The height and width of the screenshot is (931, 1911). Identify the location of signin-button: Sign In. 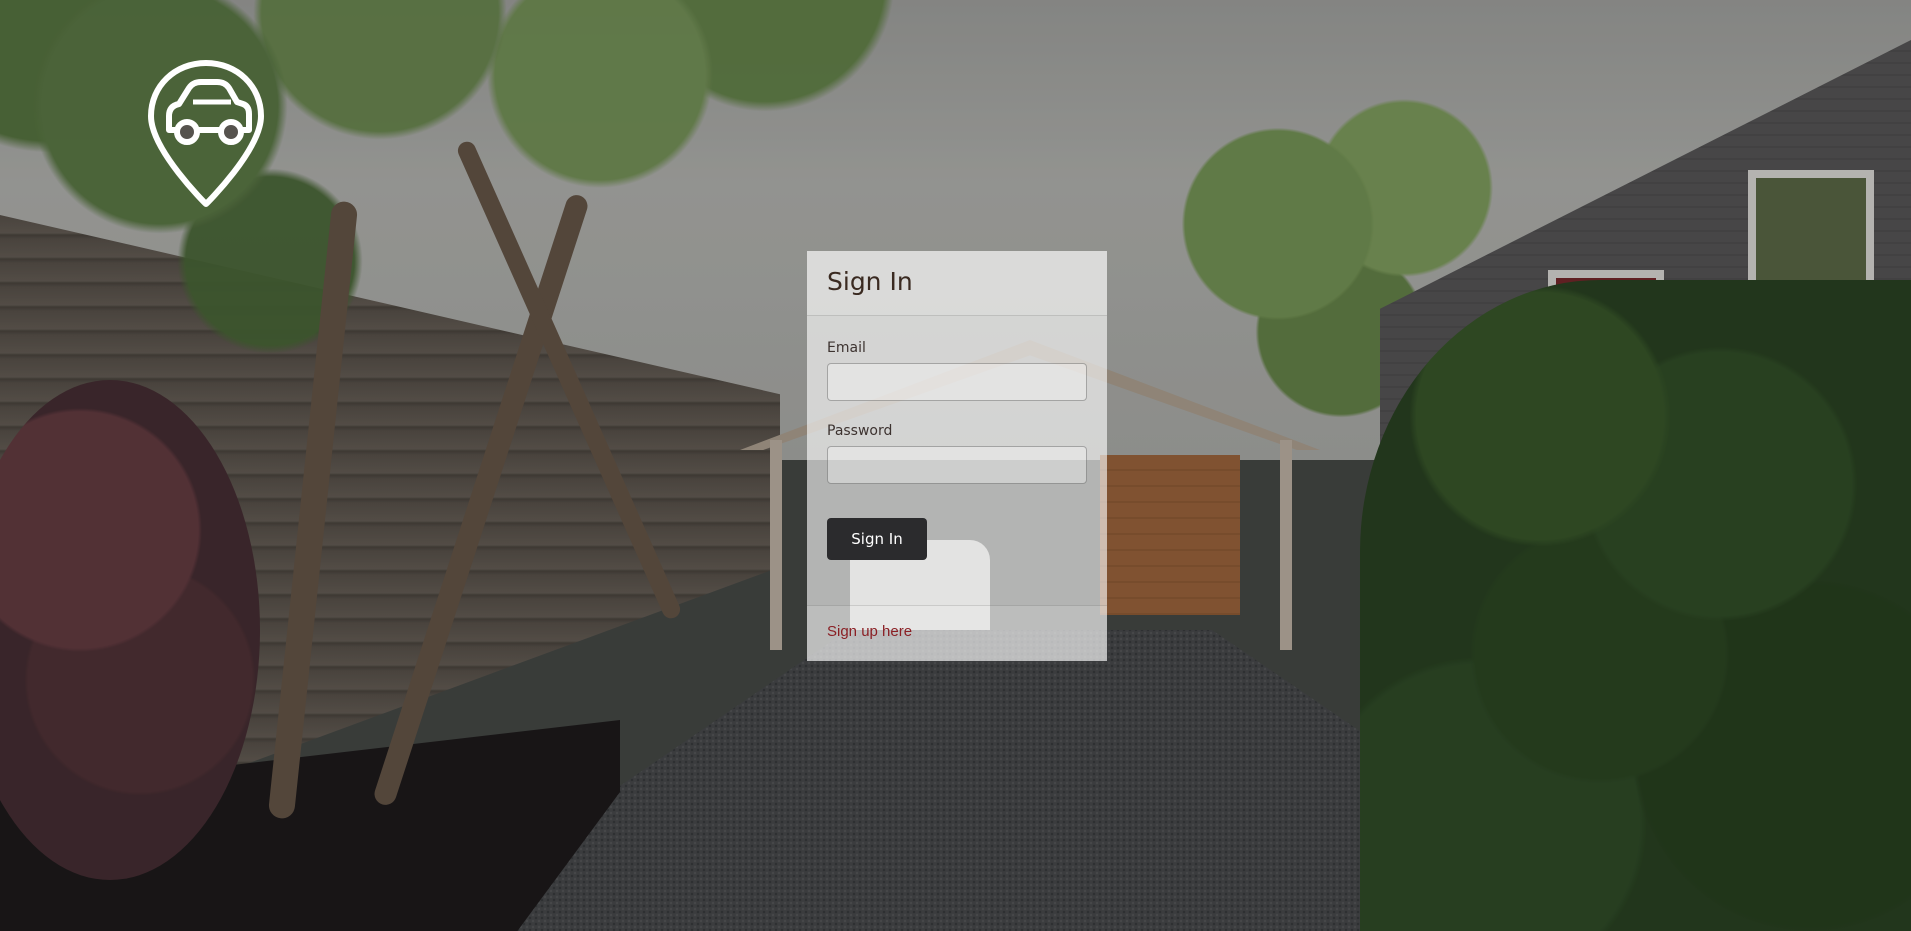
(877, 539).